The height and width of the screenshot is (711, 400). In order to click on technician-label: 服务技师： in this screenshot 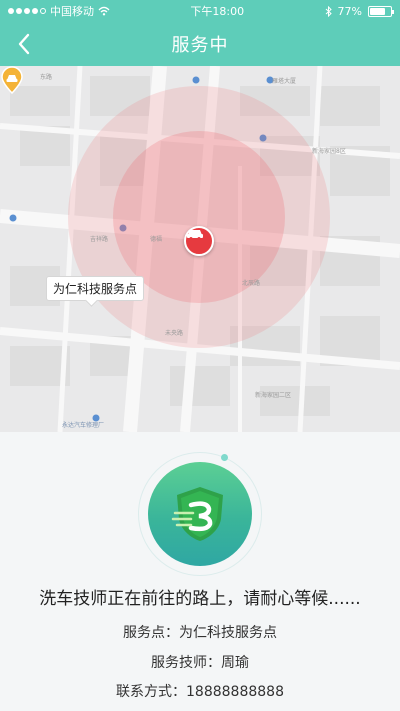, I will do `click(186, 663)`.